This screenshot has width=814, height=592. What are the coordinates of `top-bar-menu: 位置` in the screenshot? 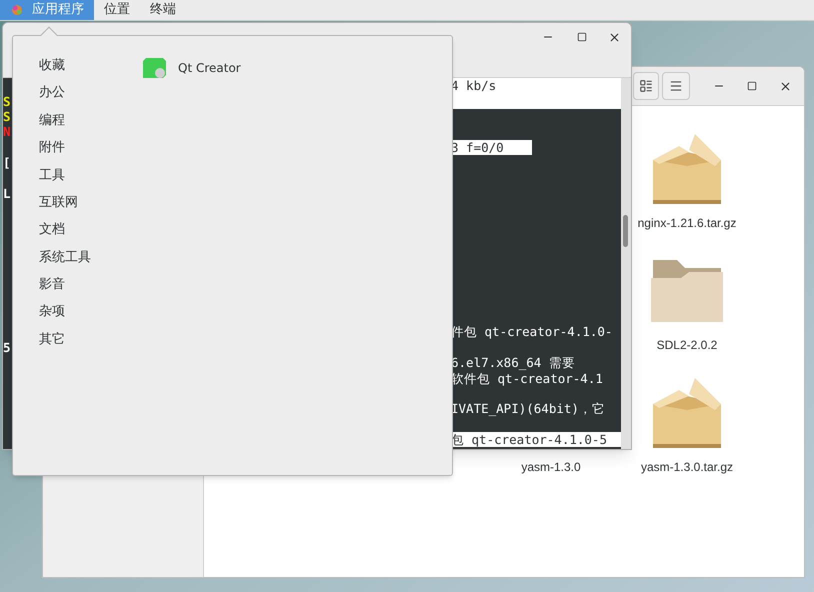 It's located at (117, 10).